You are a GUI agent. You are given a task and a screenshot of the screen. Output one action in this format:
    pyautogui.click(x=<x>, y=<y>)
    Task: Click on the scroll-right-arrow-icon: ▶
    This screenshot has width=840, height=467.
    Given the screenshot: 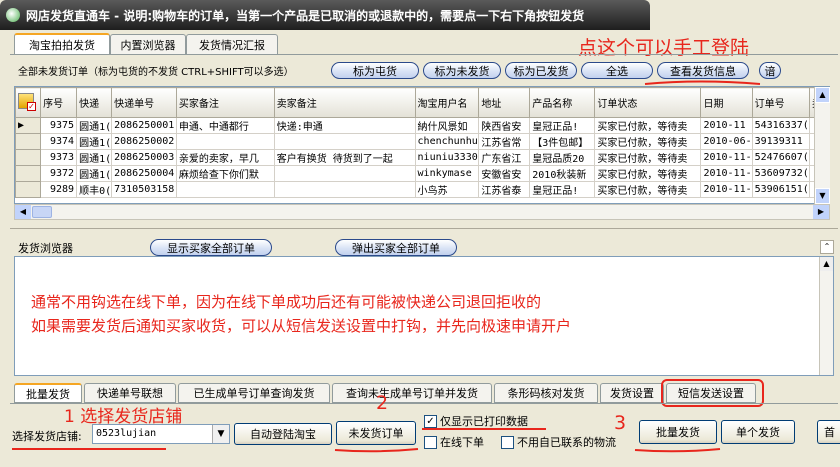 What is the action you would take?
    pyautogui.click(x=821, y=212)
    